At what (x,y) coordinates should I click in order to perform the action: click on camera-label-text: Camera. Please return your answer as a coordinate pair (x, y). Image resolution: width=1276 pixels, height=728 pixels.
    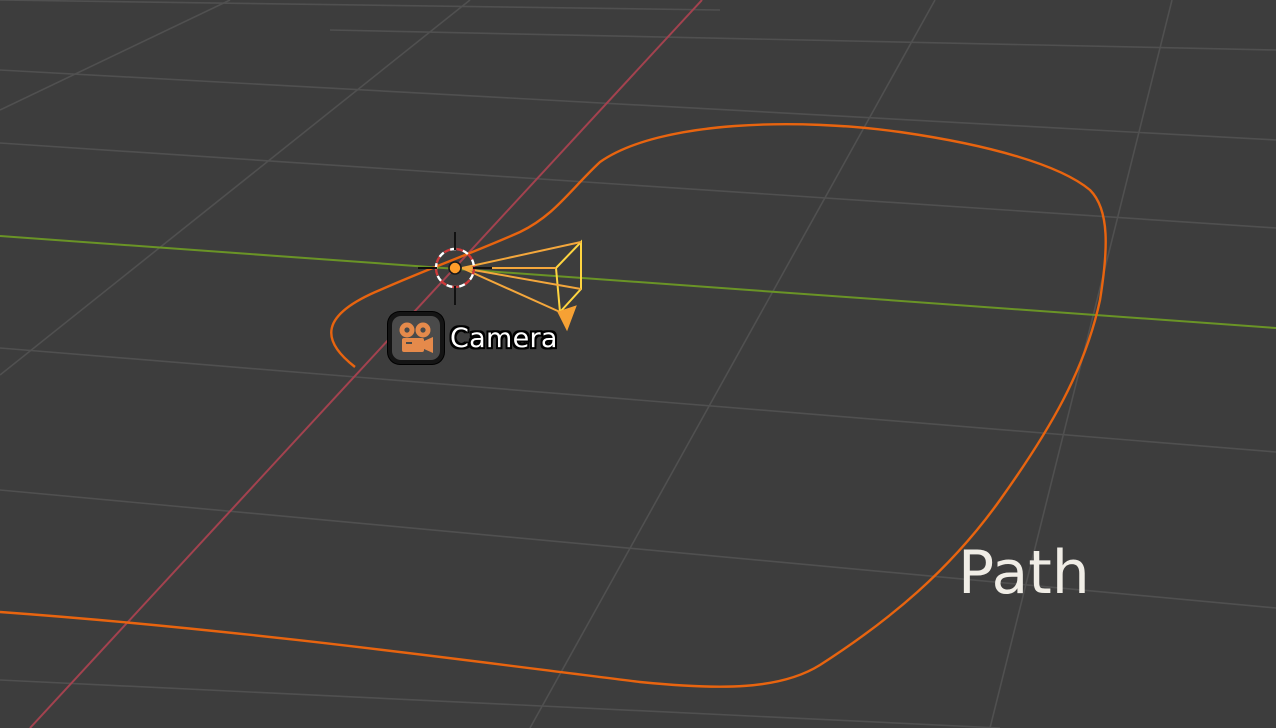
    Looking at the image, I should click on (504, 338).